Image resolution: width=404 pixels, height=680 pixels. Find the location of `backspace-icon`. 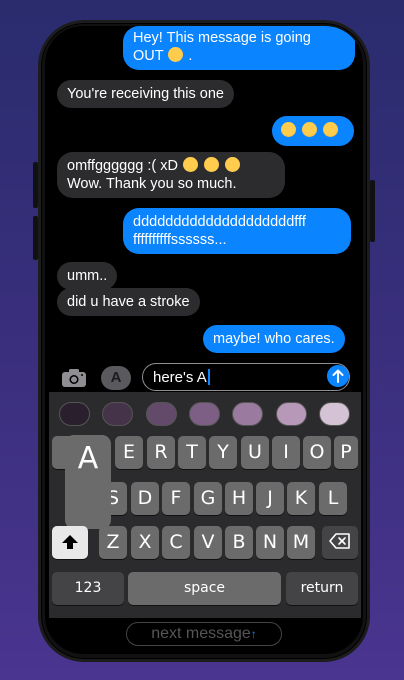

backspace-icon is located at coordinates (339, 541).